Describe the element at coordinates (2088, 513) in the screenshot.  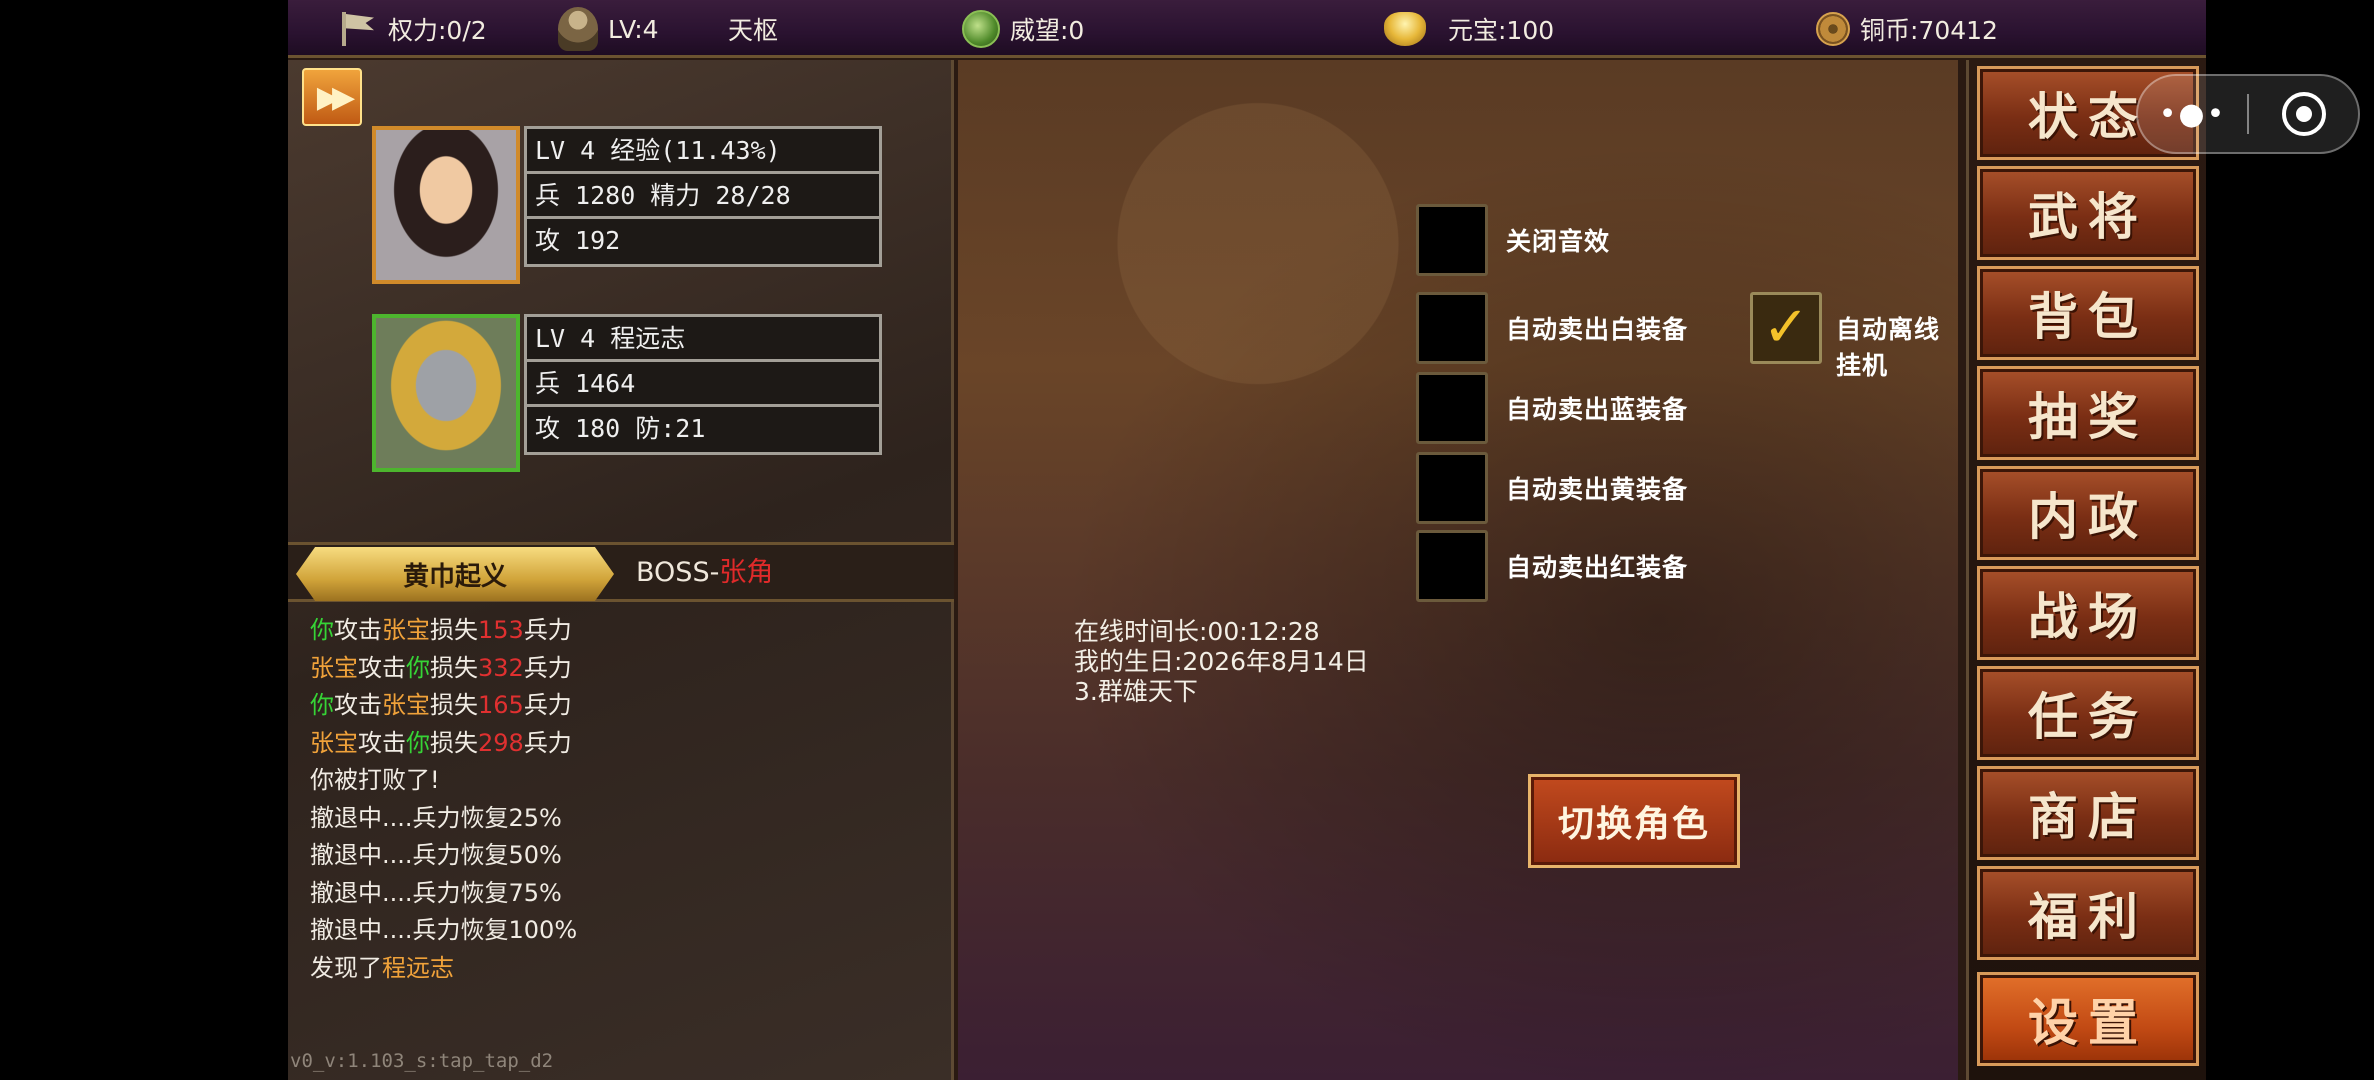
I see `menu-domestic: 内政` at that location.